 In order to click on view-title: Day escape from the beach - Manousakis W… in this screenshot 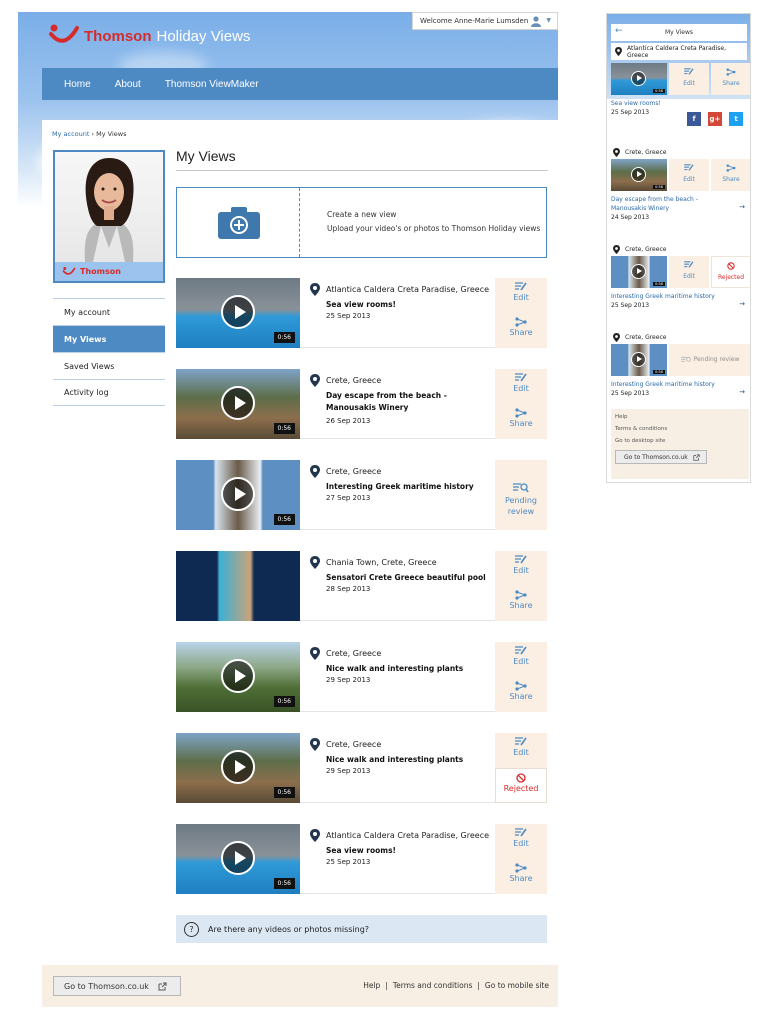, I will do `click(408, 402)`.